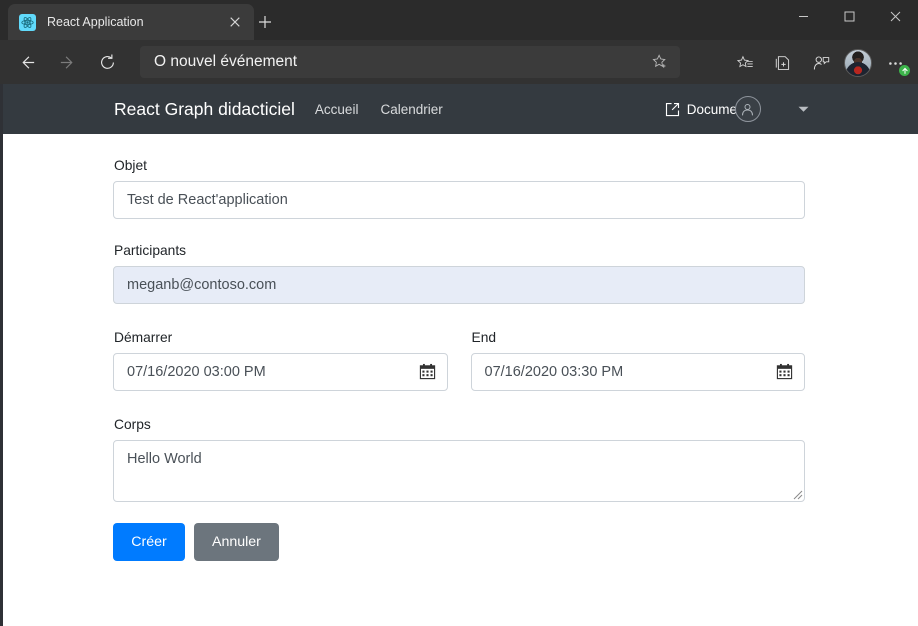 Image resolution: width=918 pixels, height=626 pixels. What do you see at coordinates (27, 62) in the screenshot?
I see `back-button` at bounding box center [27, 62].